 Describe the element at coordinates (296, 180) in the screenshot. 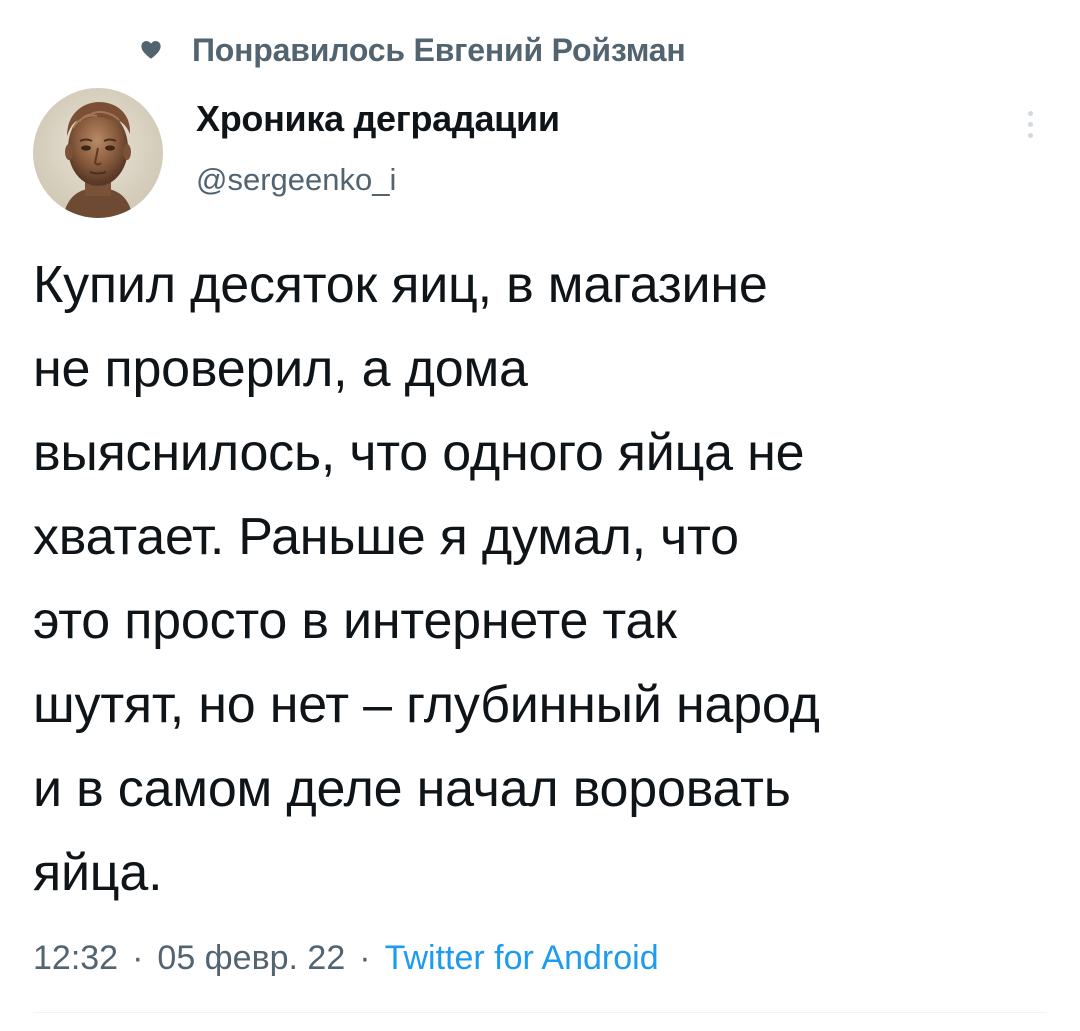

I see `author-handle: @sergeenko_i` at that location.